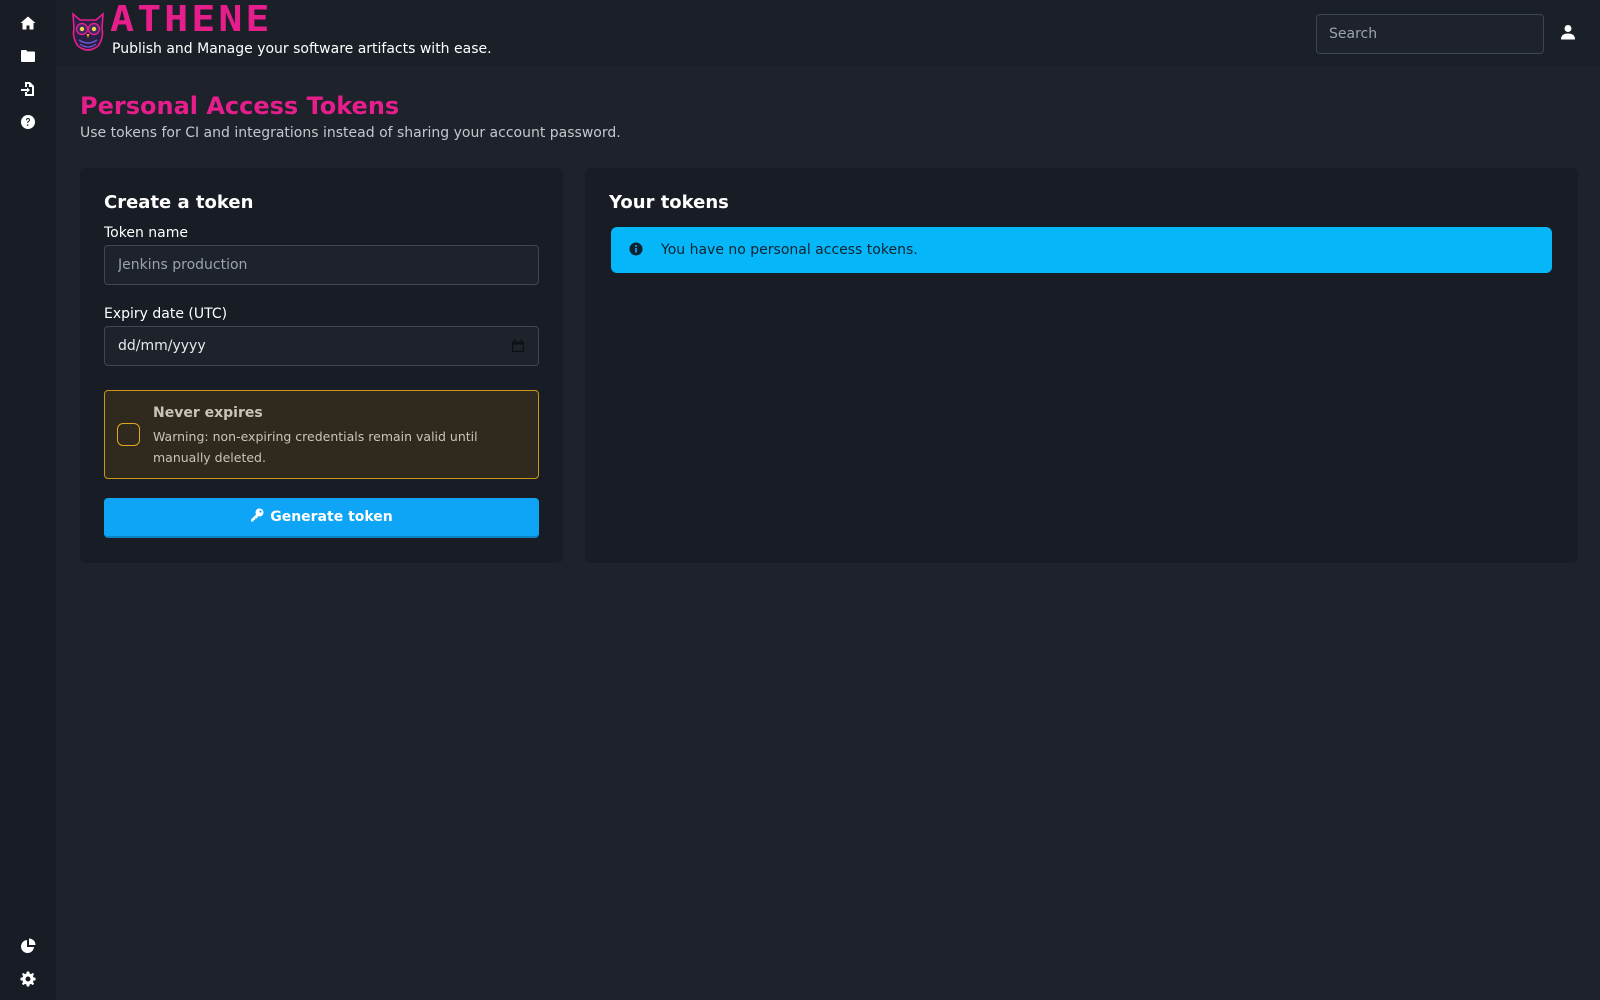 The width and height of the screenshot is (1600, 1000). I want to click on your-tokens-title: Your tokens, so click(669, 202).